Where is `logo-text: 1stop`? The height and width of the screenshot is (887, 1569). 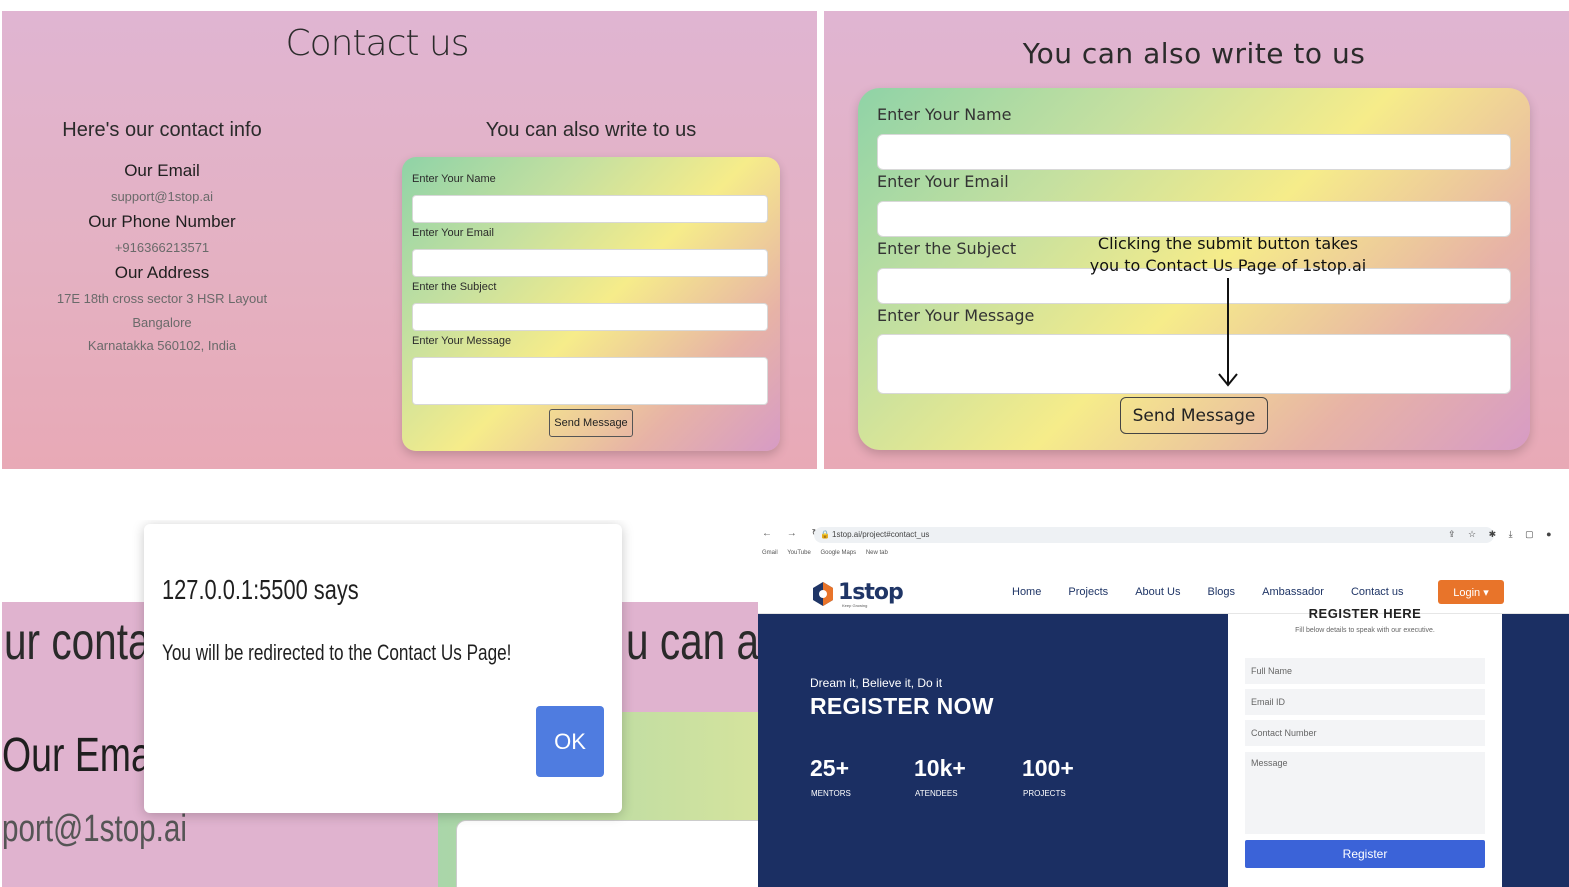 logo-text: 1stop is located at coordinates (871, 592).